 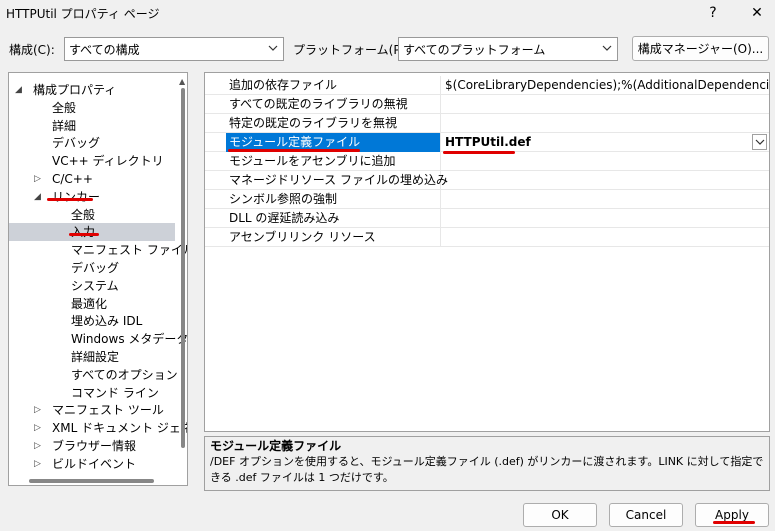 I want to click on tree-item: 最適化, so click(x=92, y=304).